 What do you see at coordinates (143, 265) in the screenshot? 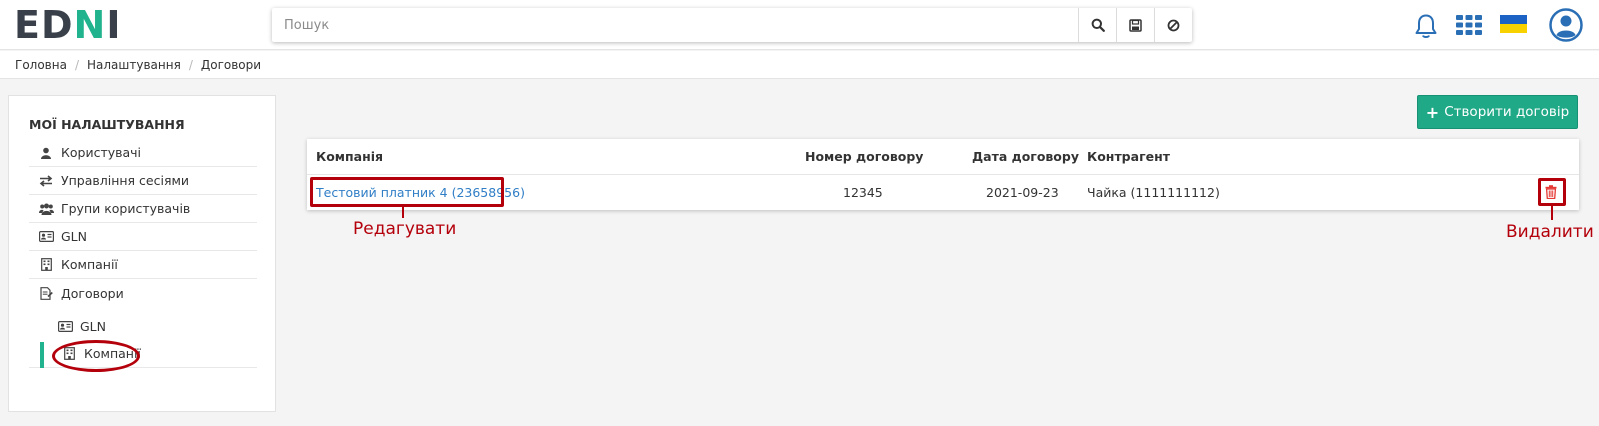
I see `sidebar-item-companies: Компанії` at bounding box center [143, 265].